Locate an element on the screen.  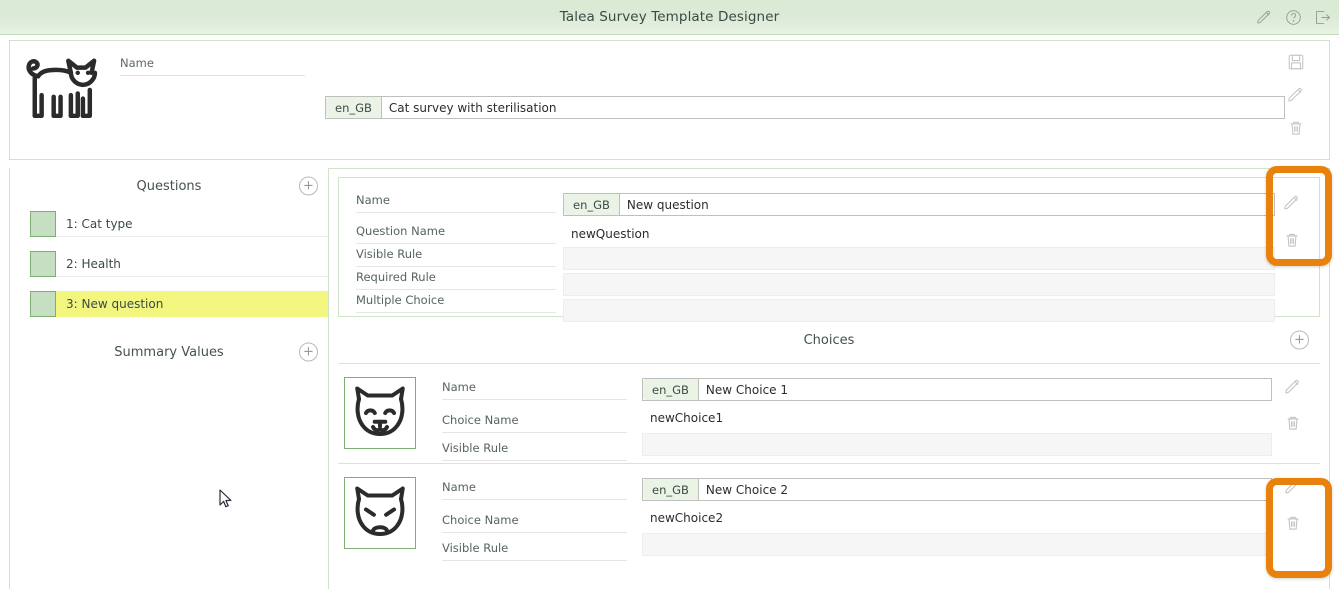
cat-standing-logo is located at coordinates (64, 90).